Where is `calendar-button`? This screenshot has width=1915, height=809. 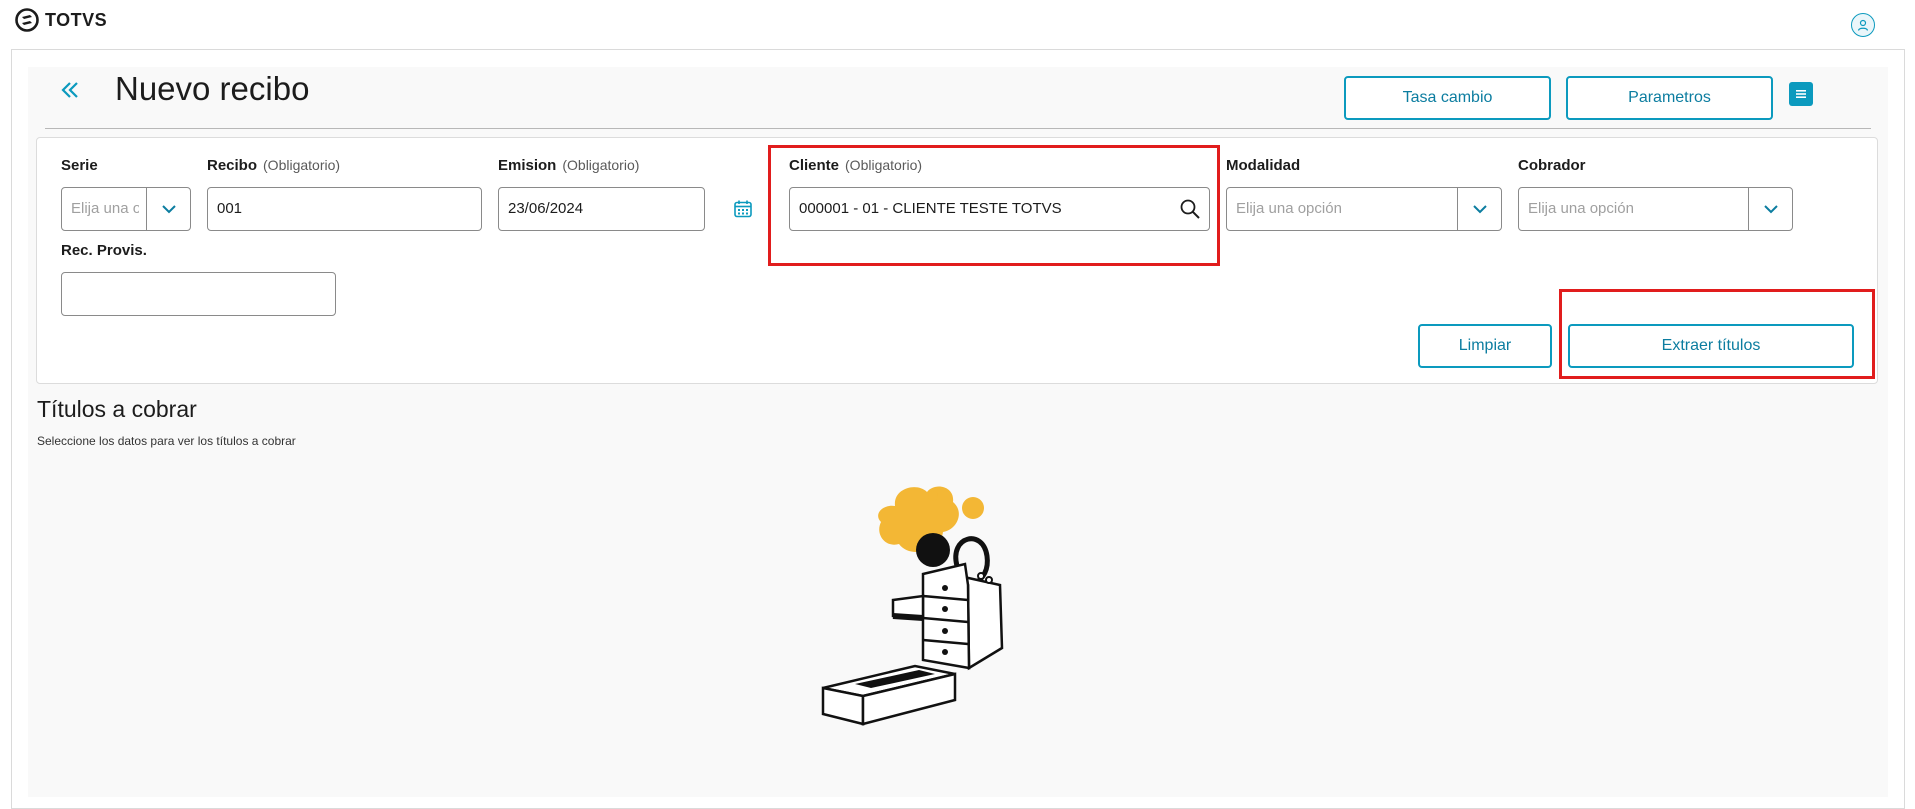
calendar-button is located at coordinates (743, 209).